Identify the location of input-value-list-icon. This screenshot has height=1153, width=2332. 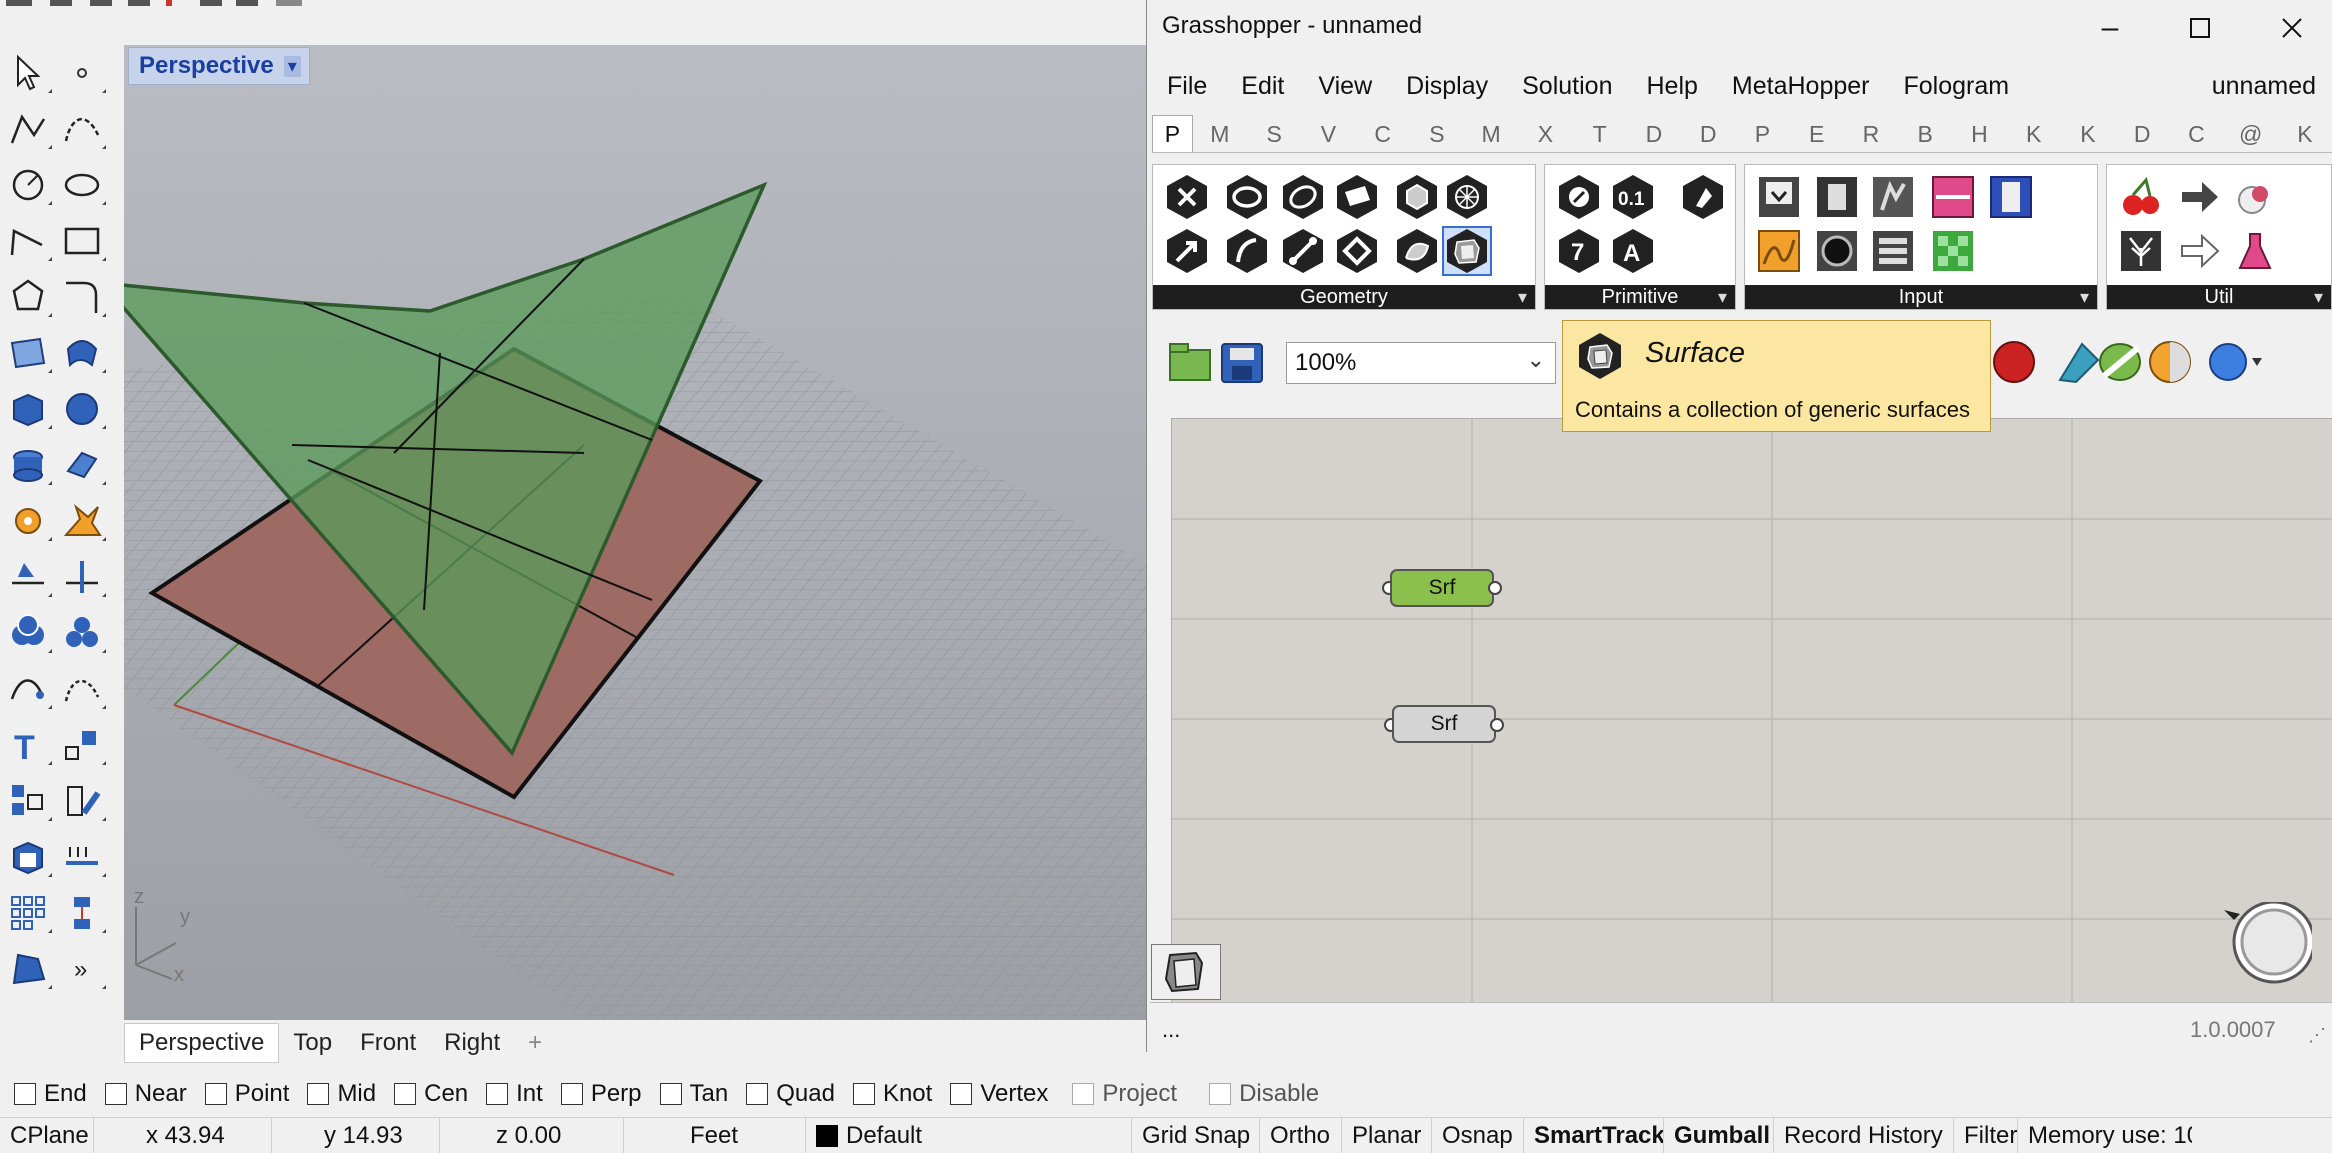
(1893, 251).